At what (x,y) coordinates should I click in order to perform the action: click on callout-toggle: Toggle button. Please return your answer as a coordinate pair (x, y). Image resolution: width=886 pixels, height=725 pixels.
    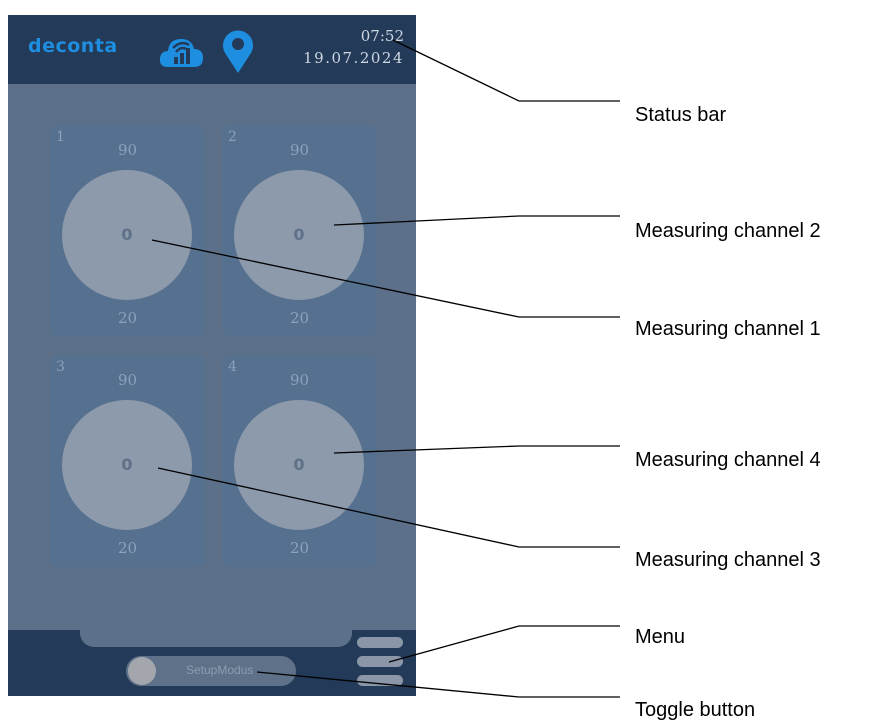
    Looking at the image, I should click on (695, 710).